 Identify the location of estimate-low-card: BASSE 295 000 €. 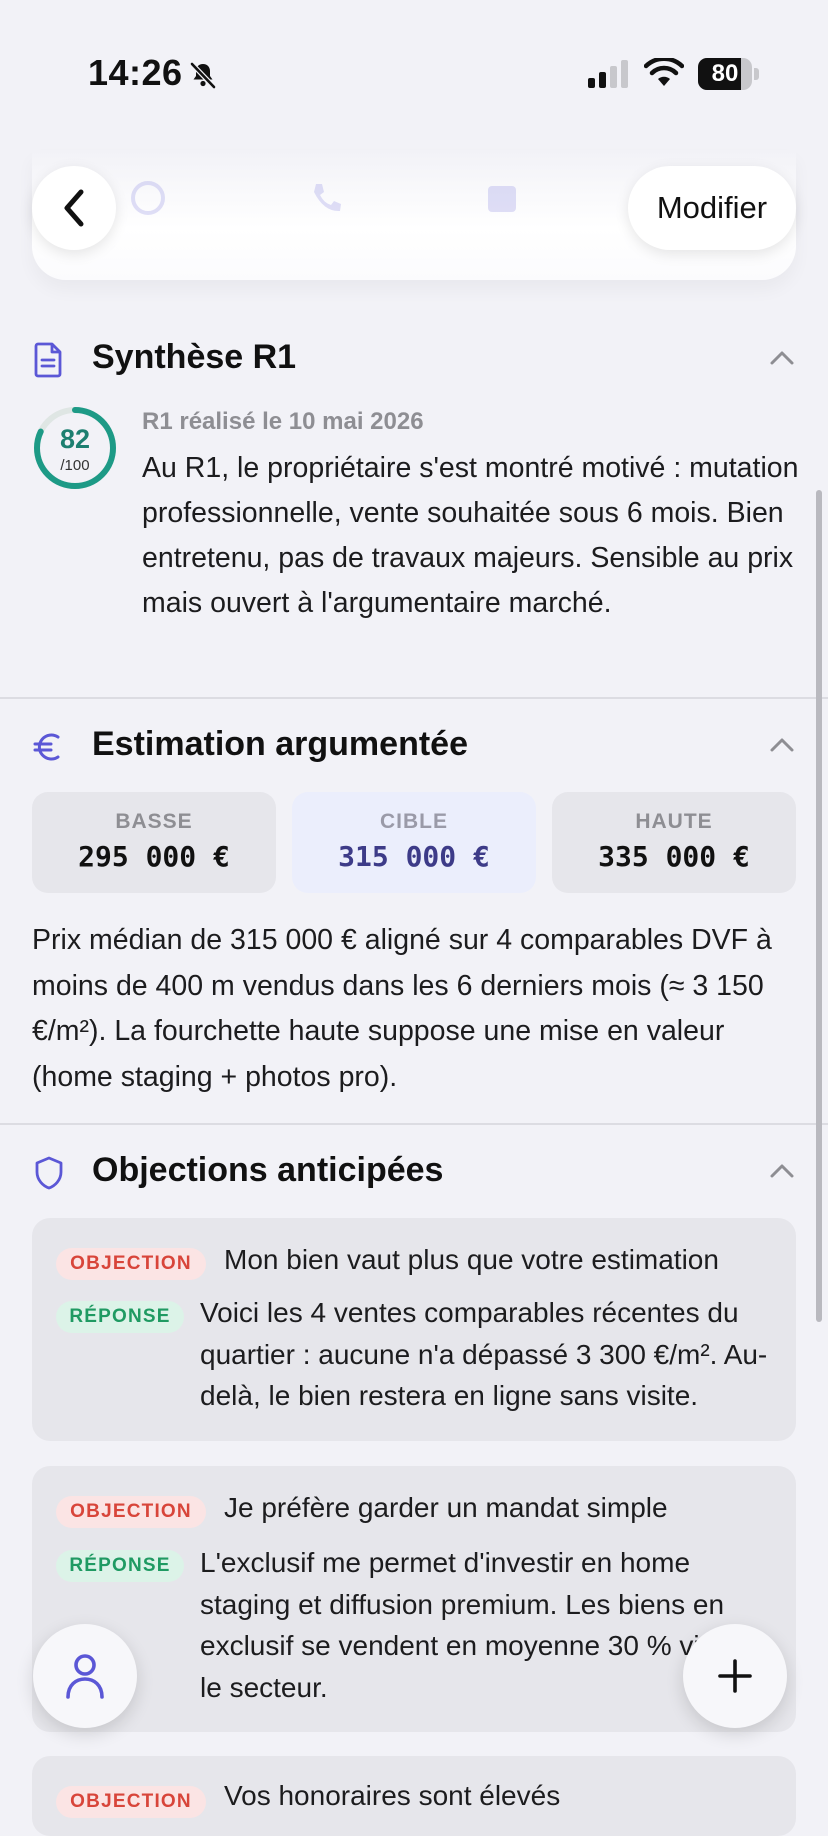
(154, 842).